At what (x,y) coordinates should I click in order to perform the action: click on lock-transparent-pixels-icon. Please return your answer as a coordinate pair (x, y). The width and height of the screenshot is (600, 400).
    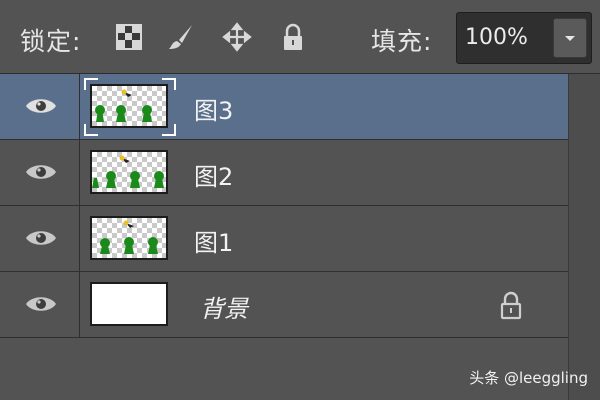
    Looking at the image, I should click on (129, 37).